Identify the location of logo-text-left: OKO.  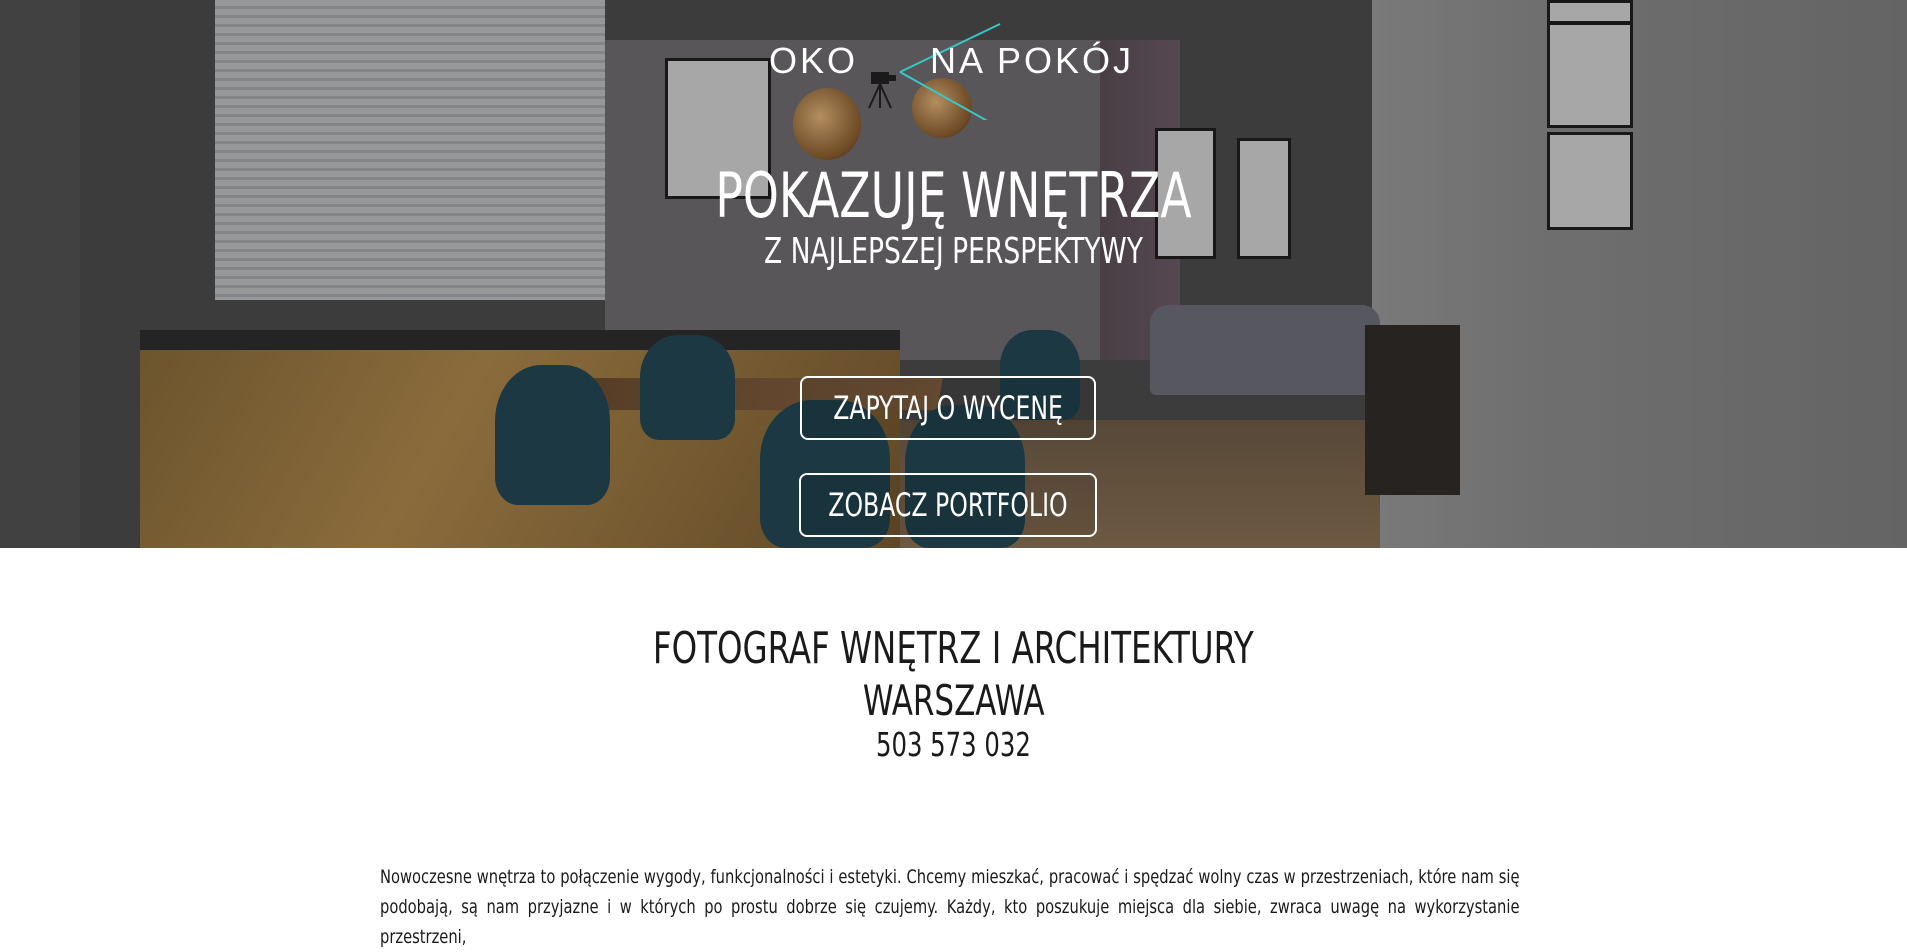
(814, 60).